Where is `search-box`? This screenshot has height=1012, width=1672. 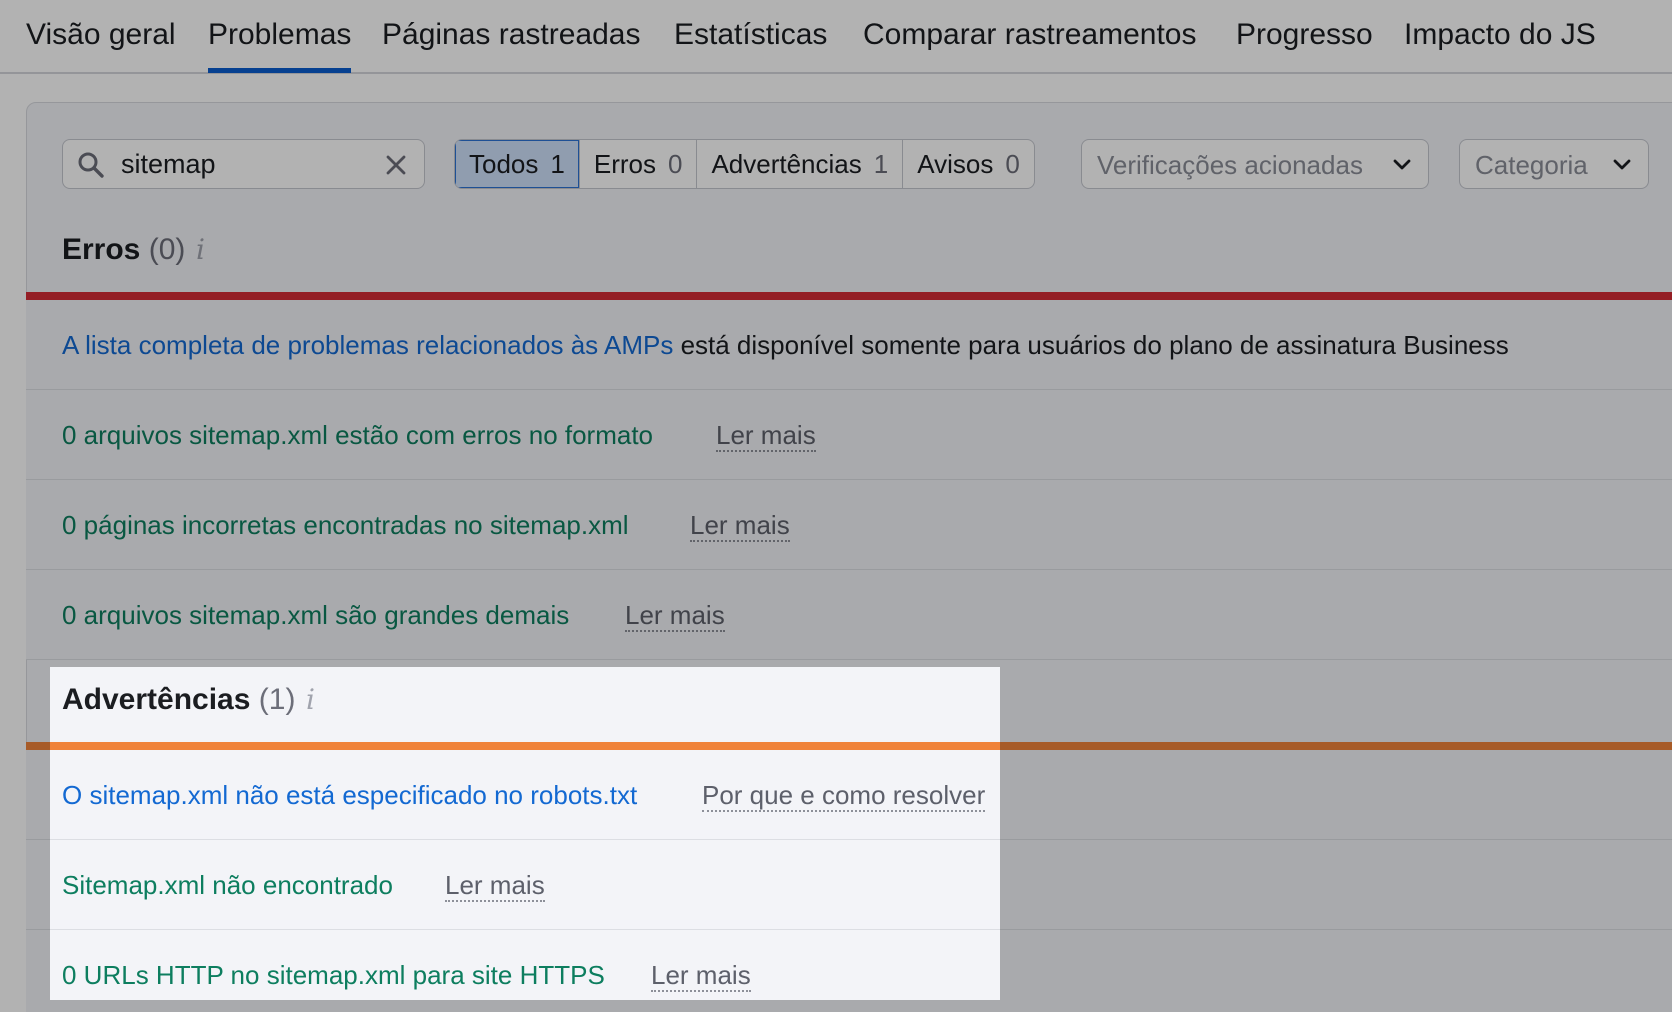
search-box is located at coordinates (243, 164).